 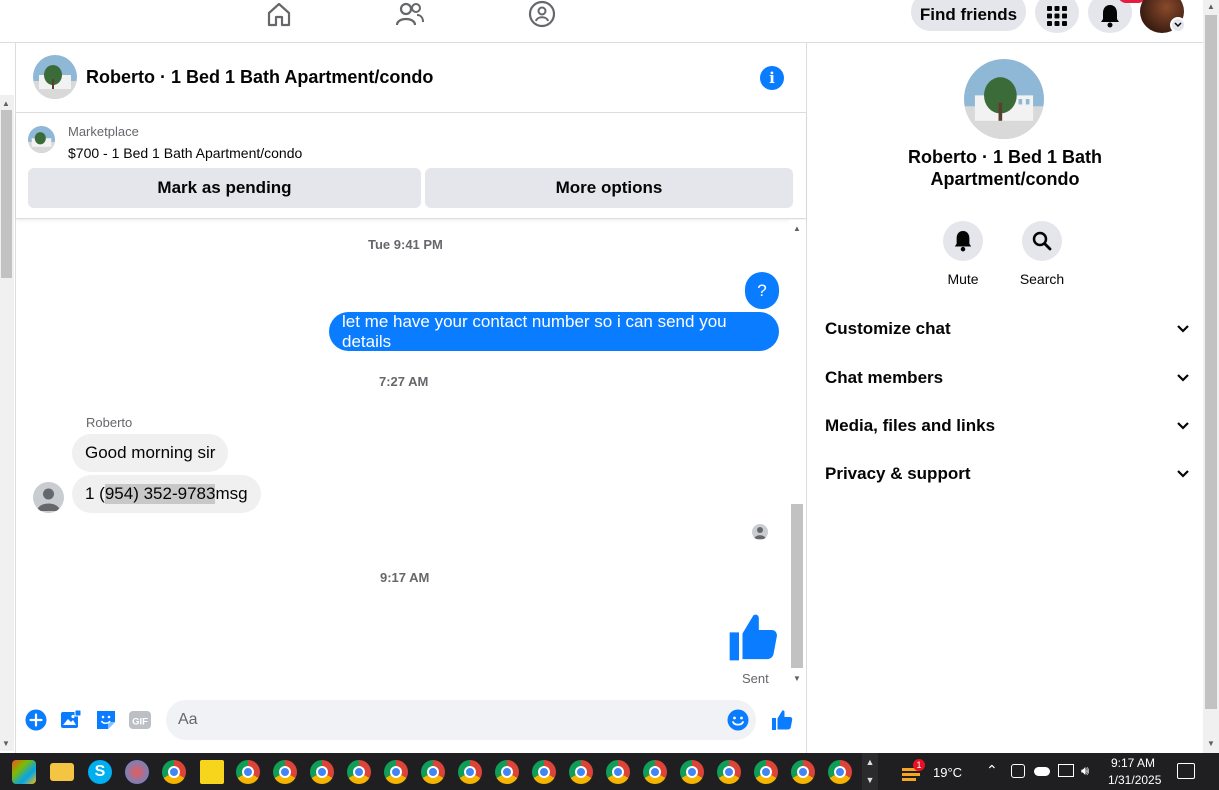 I want to click on meet-icon, so click(x=1018, y=771).